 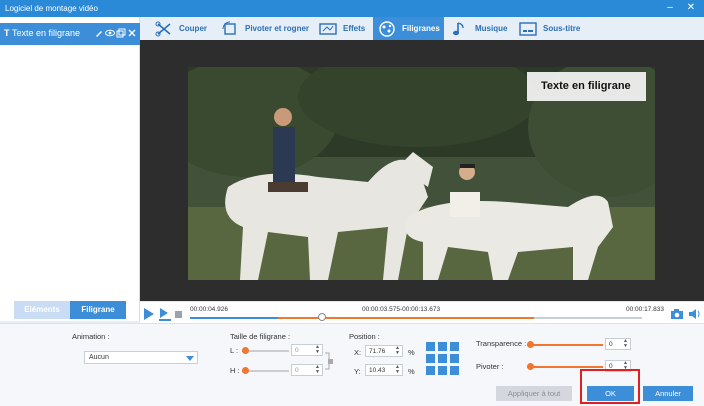 I want to click on effects-icon, so click(x=328, y=29).